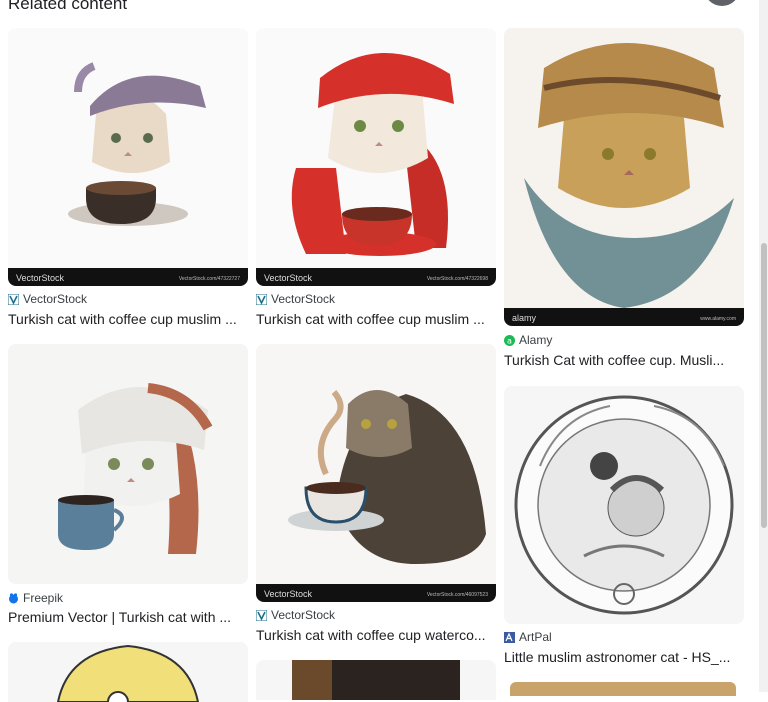 The width and height of the screenshot is (768, 702). What do you see at coordinates (509, 637) in the screenshot?
I see `artpal-icon` at bounding box center [509, 637].